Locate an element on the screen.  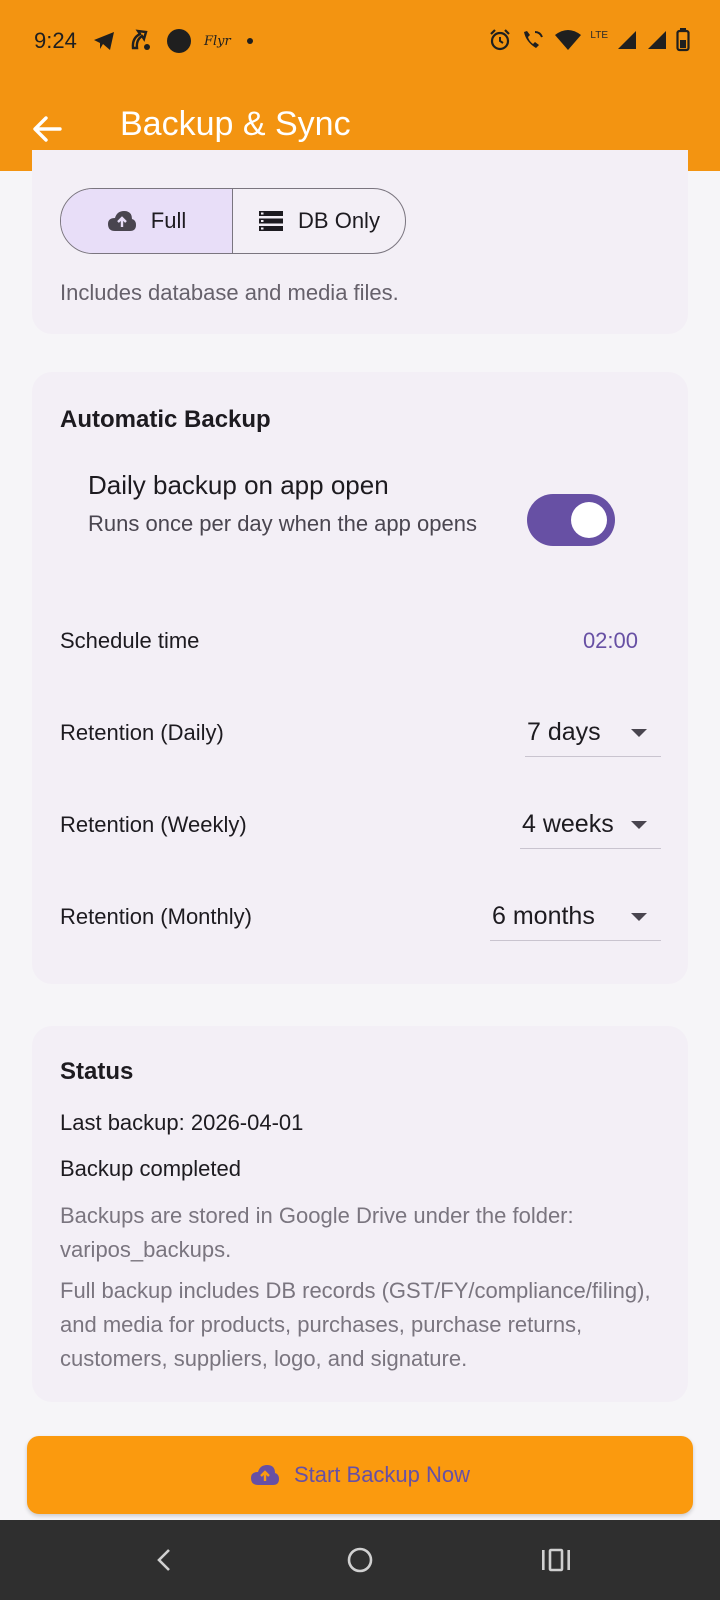
circle-dot-icon is located at coordinates (179, 41).